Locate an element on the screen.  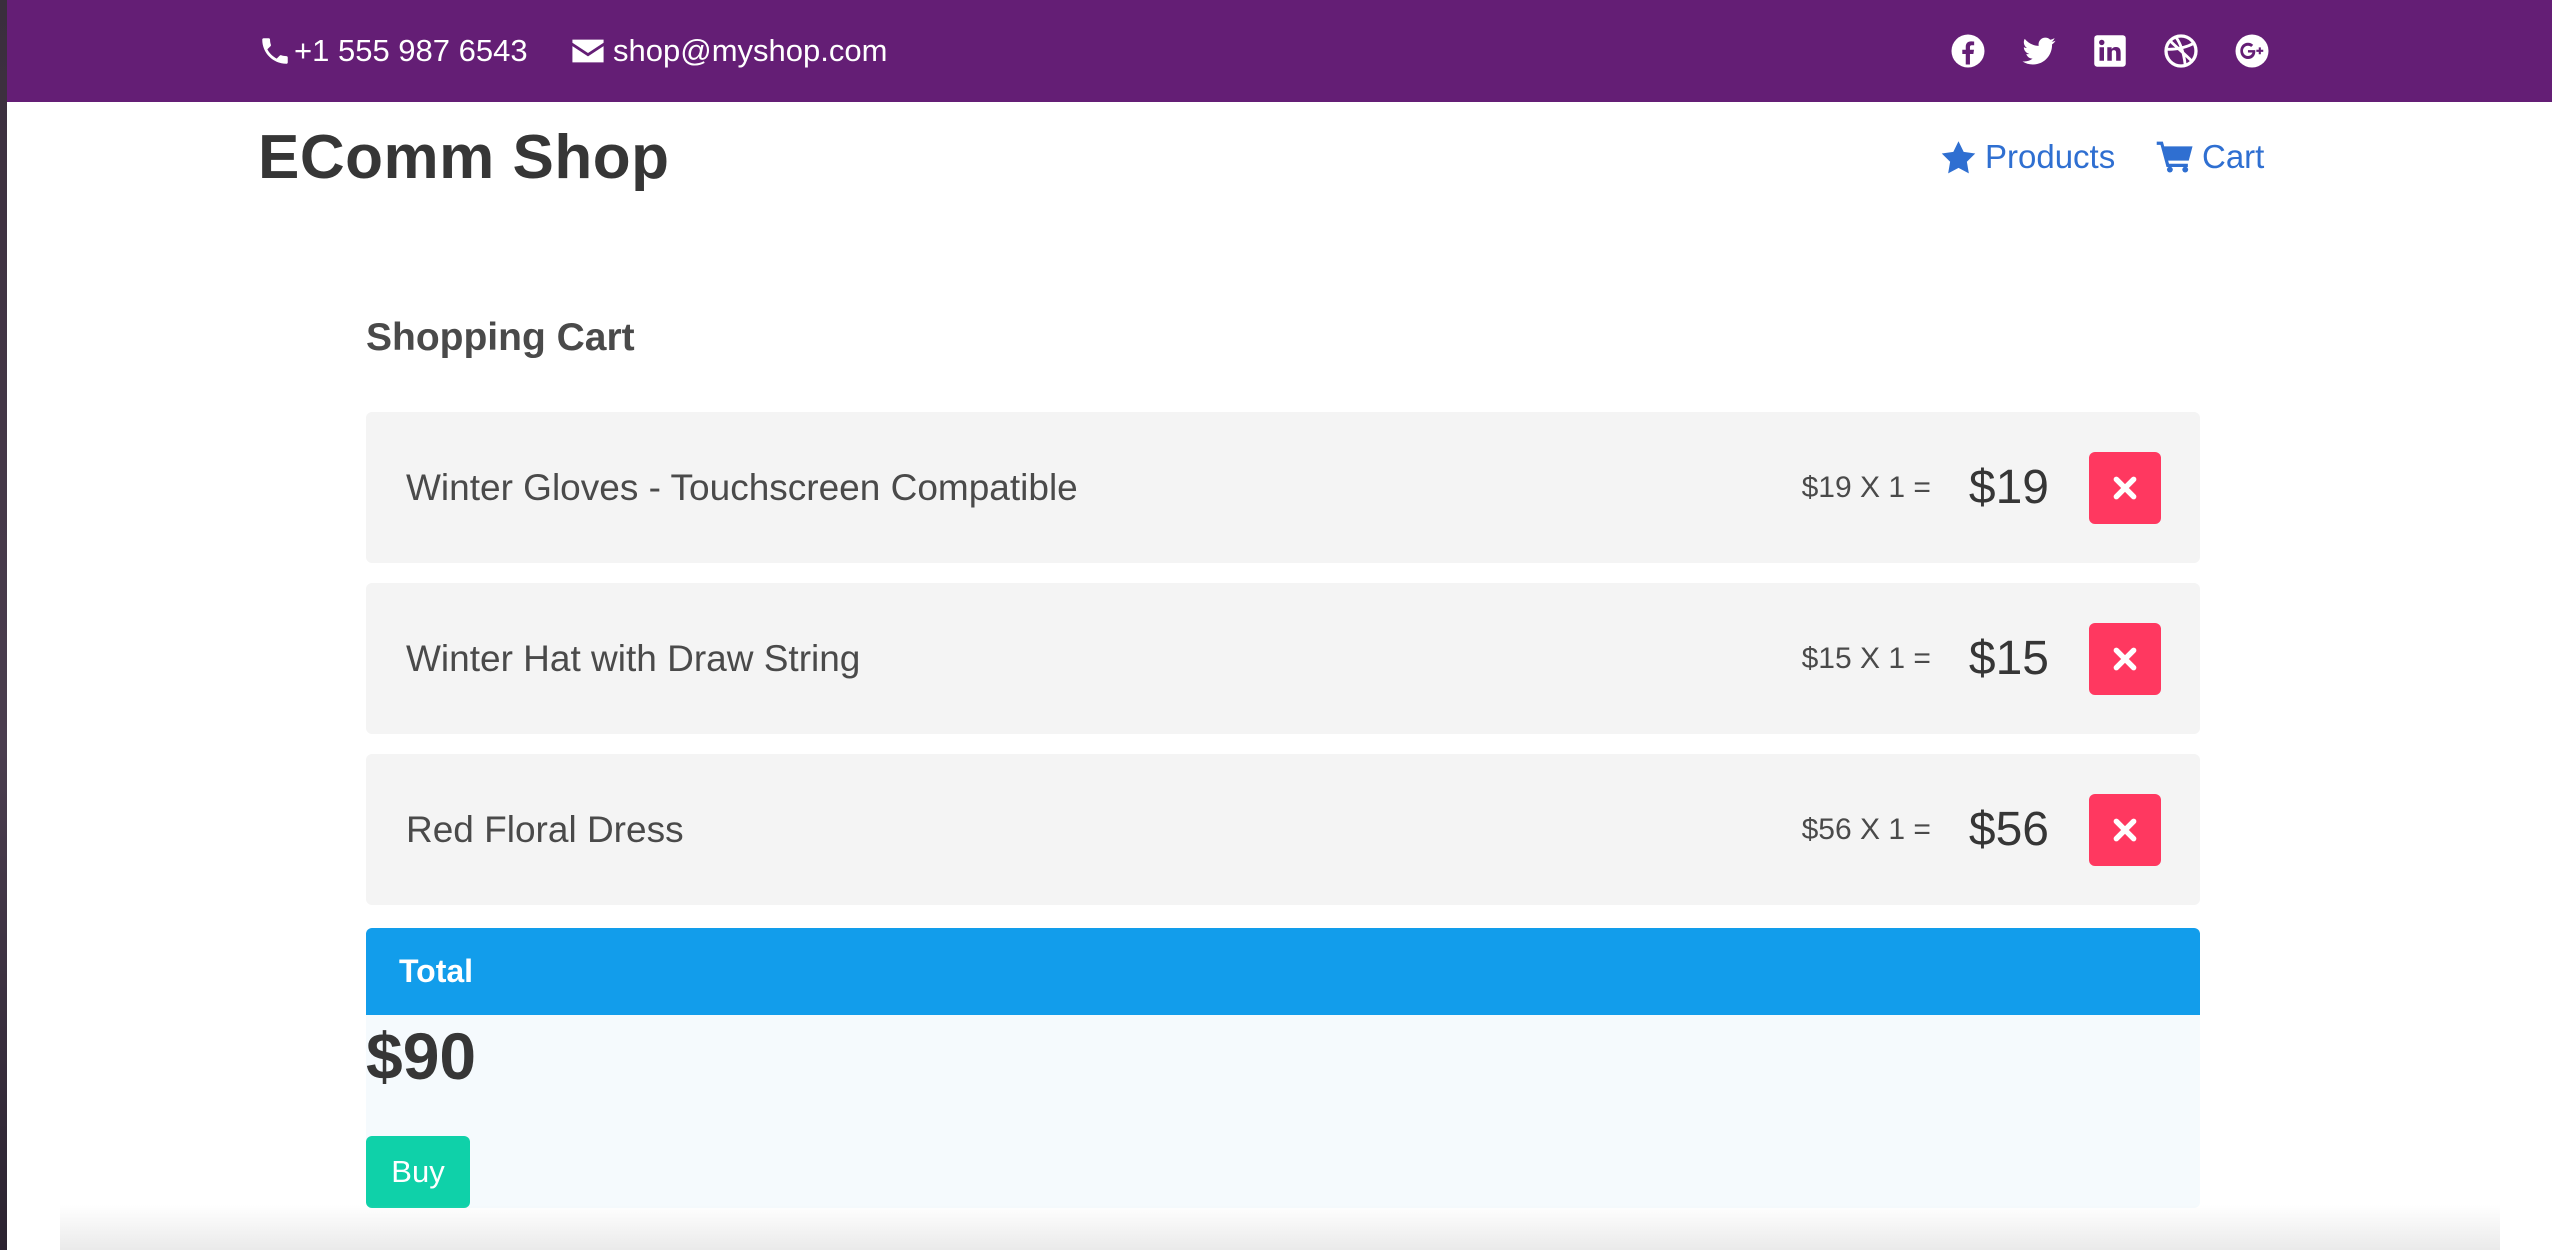
item-price-calculation: $56 X 1 = is located at coordinates (1866, 829).